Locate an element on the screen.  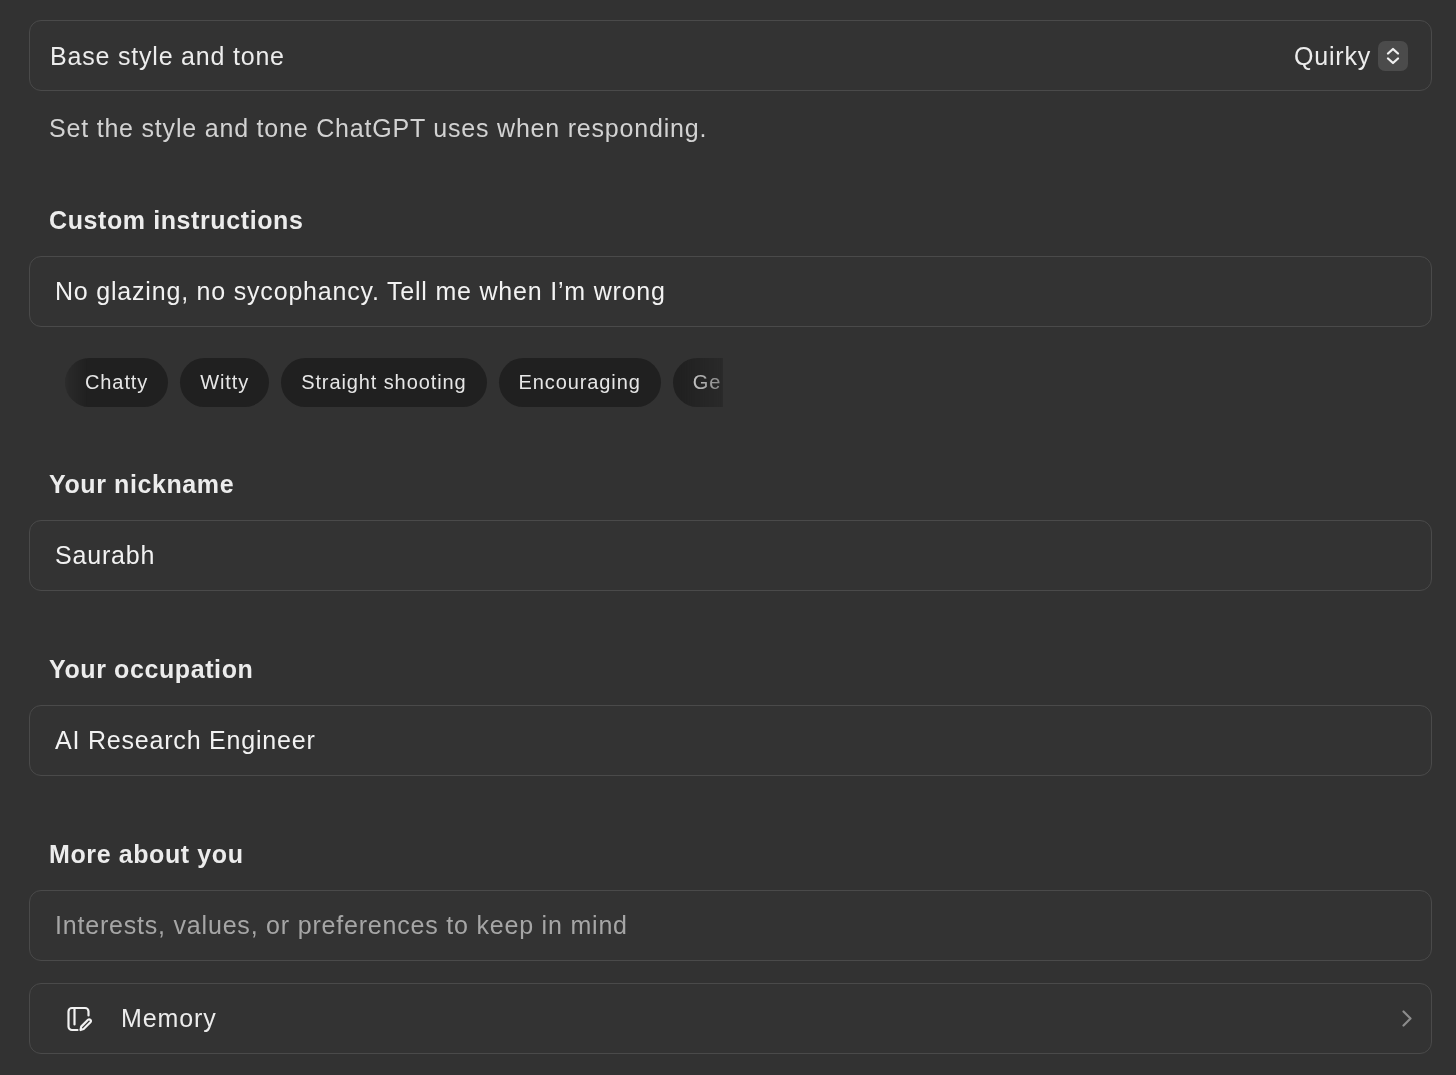
suggestion-chip: Straight shooting is located at coordinates (384, 382).